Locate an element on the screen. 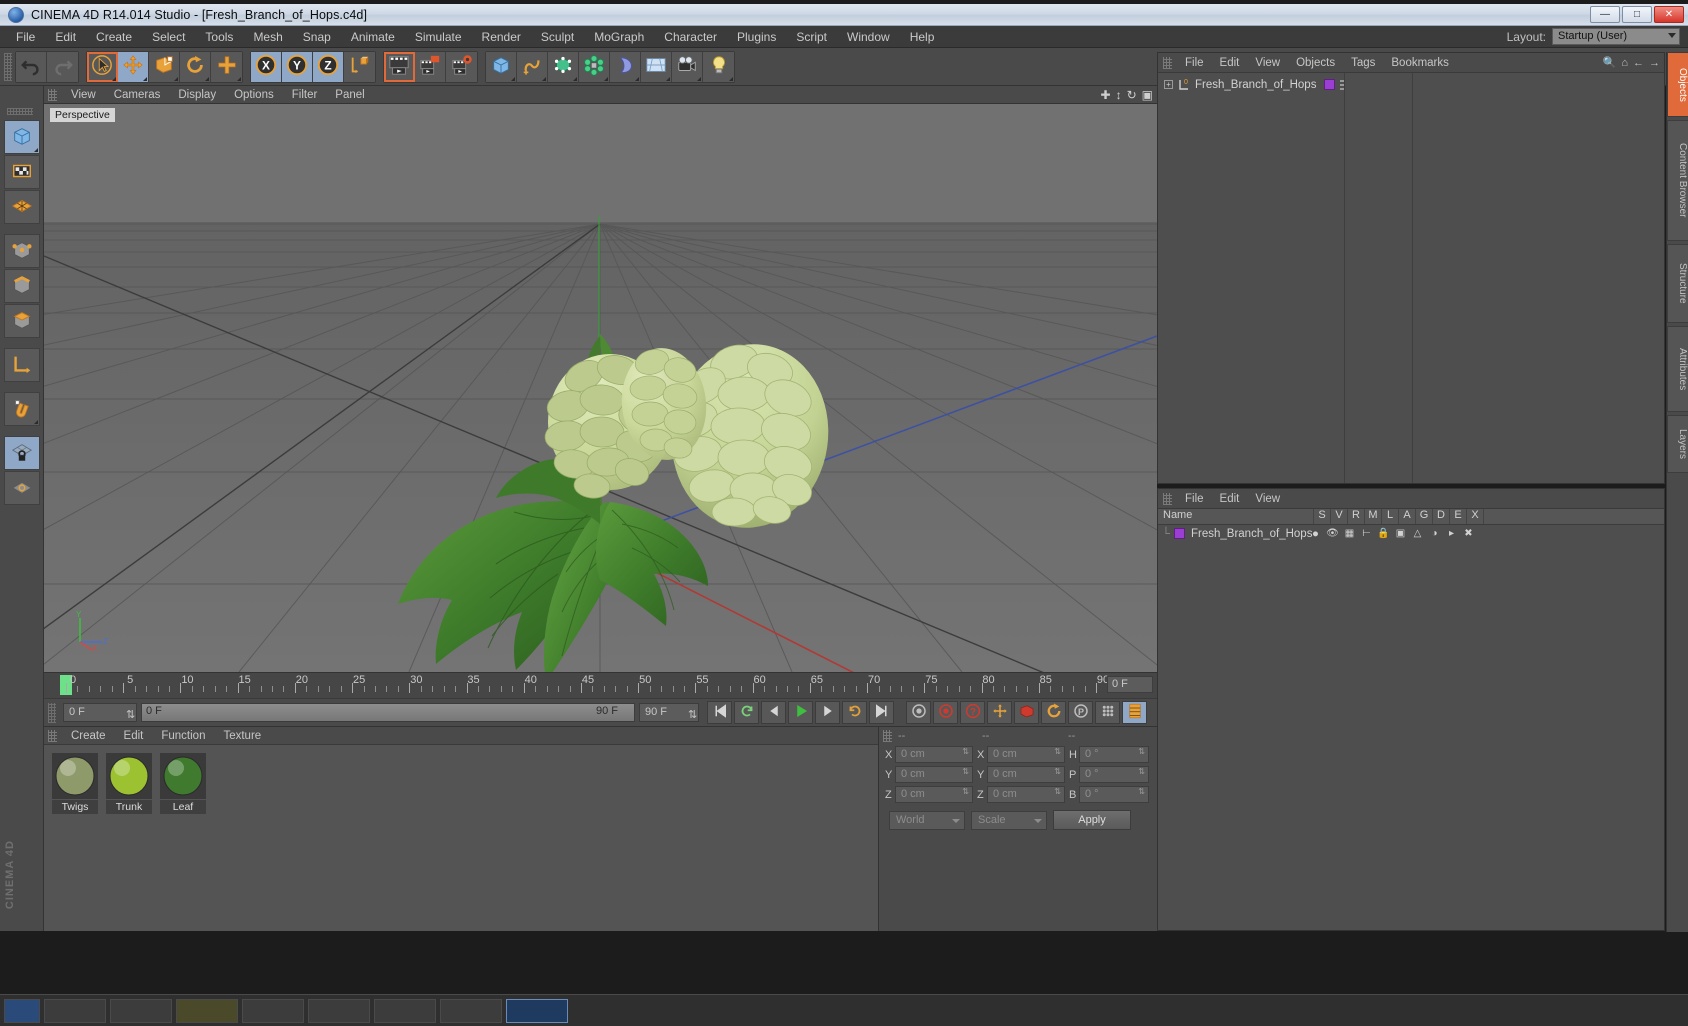  material-menu-edit: Edit is located at coordinates (134, 736).